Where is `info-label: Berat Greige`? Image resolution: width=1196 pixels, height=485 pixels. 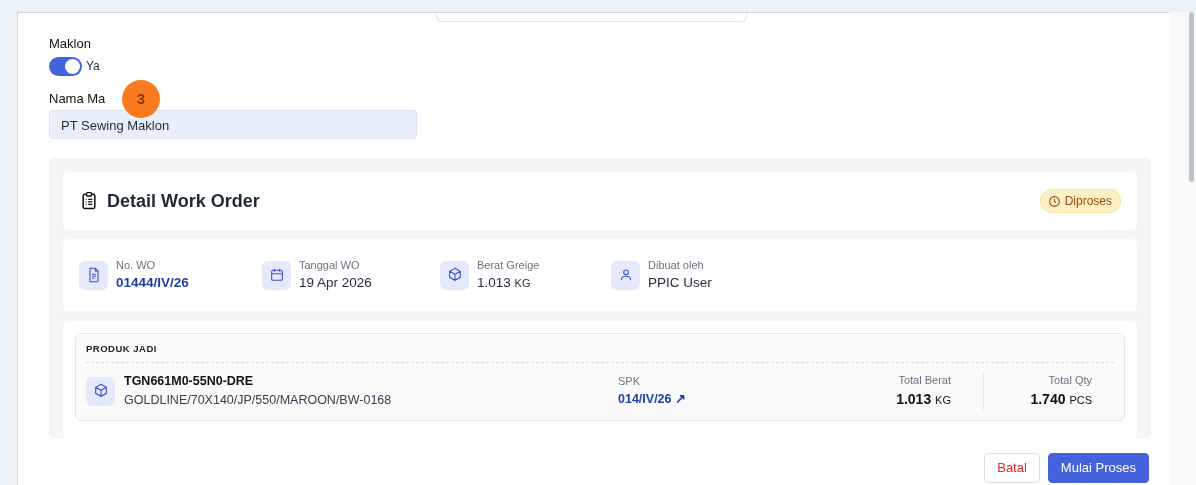 info-label: Berat Greige is located at coordinates (508, 265).